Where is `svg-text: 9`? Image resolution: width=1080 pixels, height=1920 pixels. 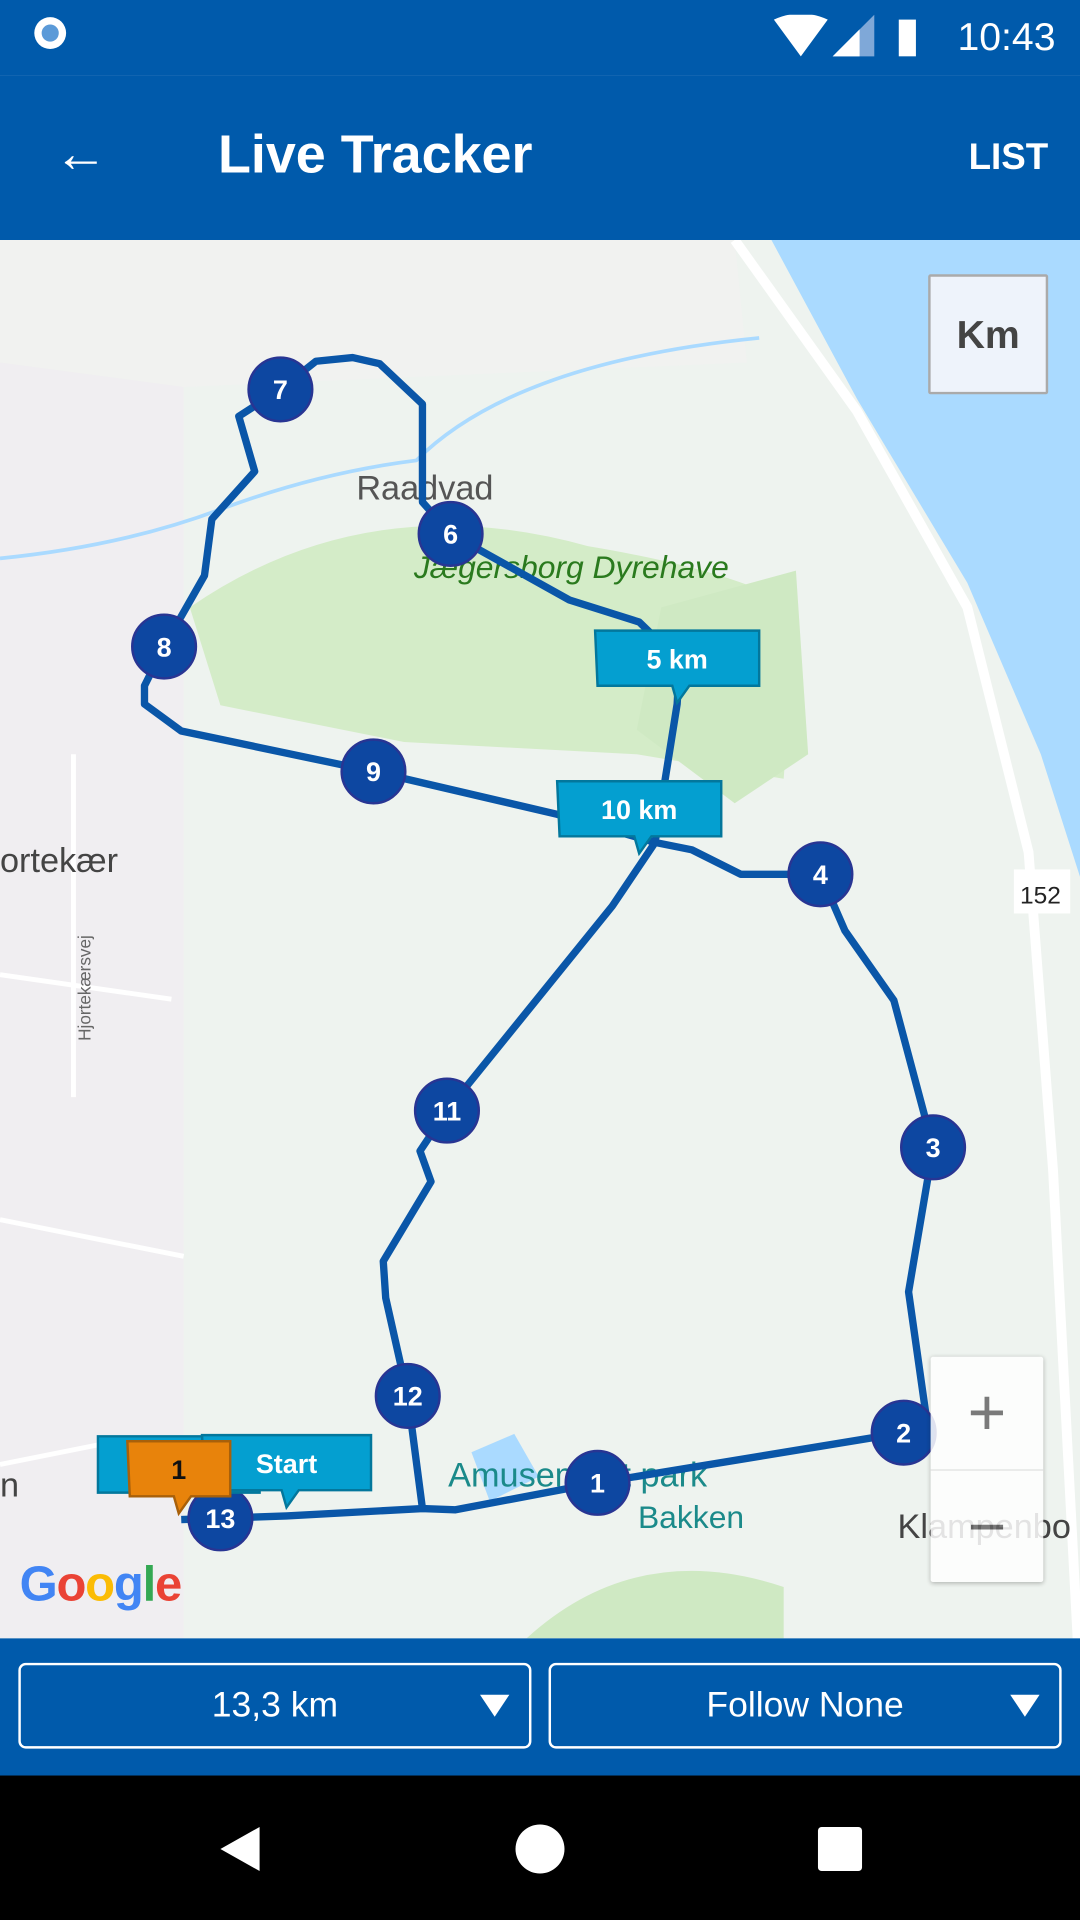 svg-text: 9 is located at coordinates (373, 772).